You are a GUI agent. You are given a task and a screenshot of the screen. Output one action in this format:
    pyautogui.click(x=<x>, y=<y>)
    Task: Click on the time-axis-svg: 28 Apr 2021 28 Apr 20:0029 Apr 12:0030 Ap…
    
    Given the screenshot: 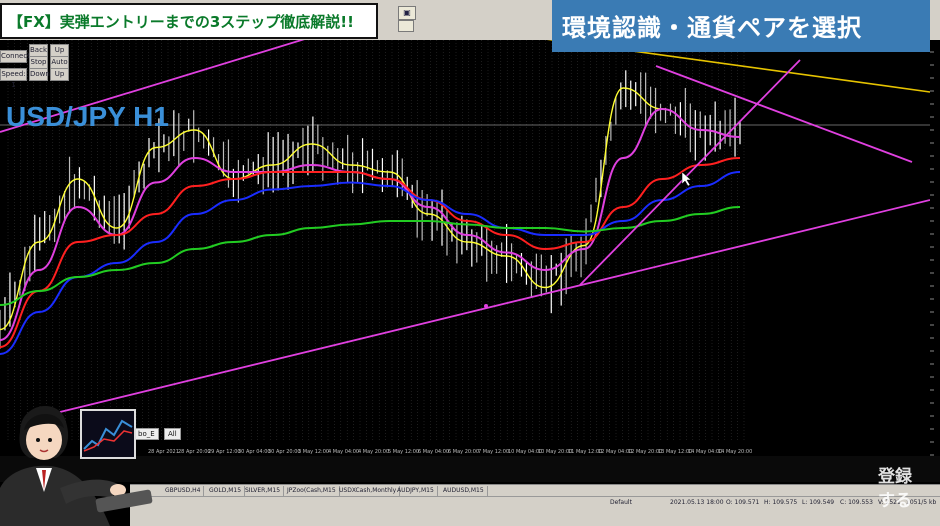 What is the action you would take?
    pyautogui.click(x=450, y=452)
    